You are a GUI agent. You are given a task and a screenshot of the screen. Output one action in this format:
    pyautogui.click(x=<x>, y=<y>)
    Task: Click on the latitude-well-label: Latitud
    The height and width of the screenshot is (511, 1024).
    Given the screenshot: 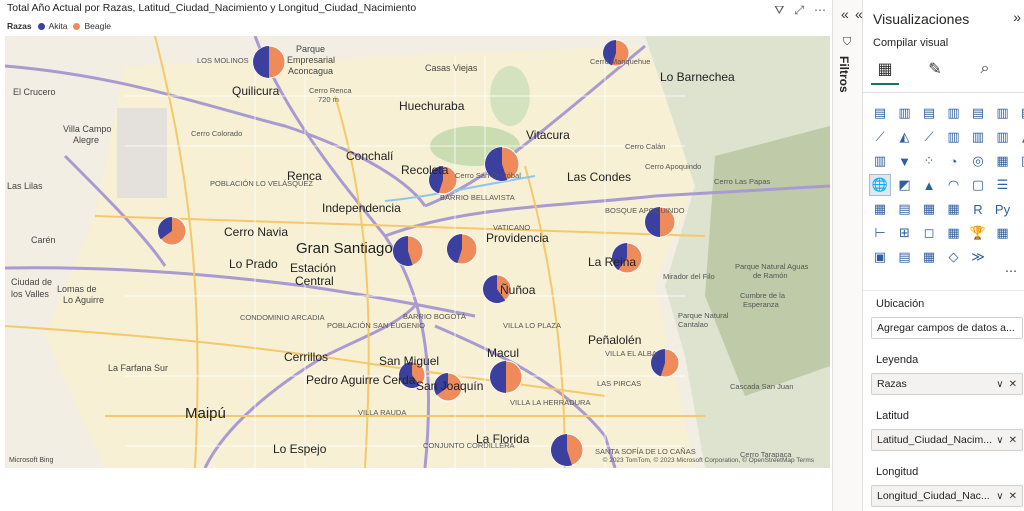 What is the action you would take?
    pyautogui.click(x=893, y=416)
    